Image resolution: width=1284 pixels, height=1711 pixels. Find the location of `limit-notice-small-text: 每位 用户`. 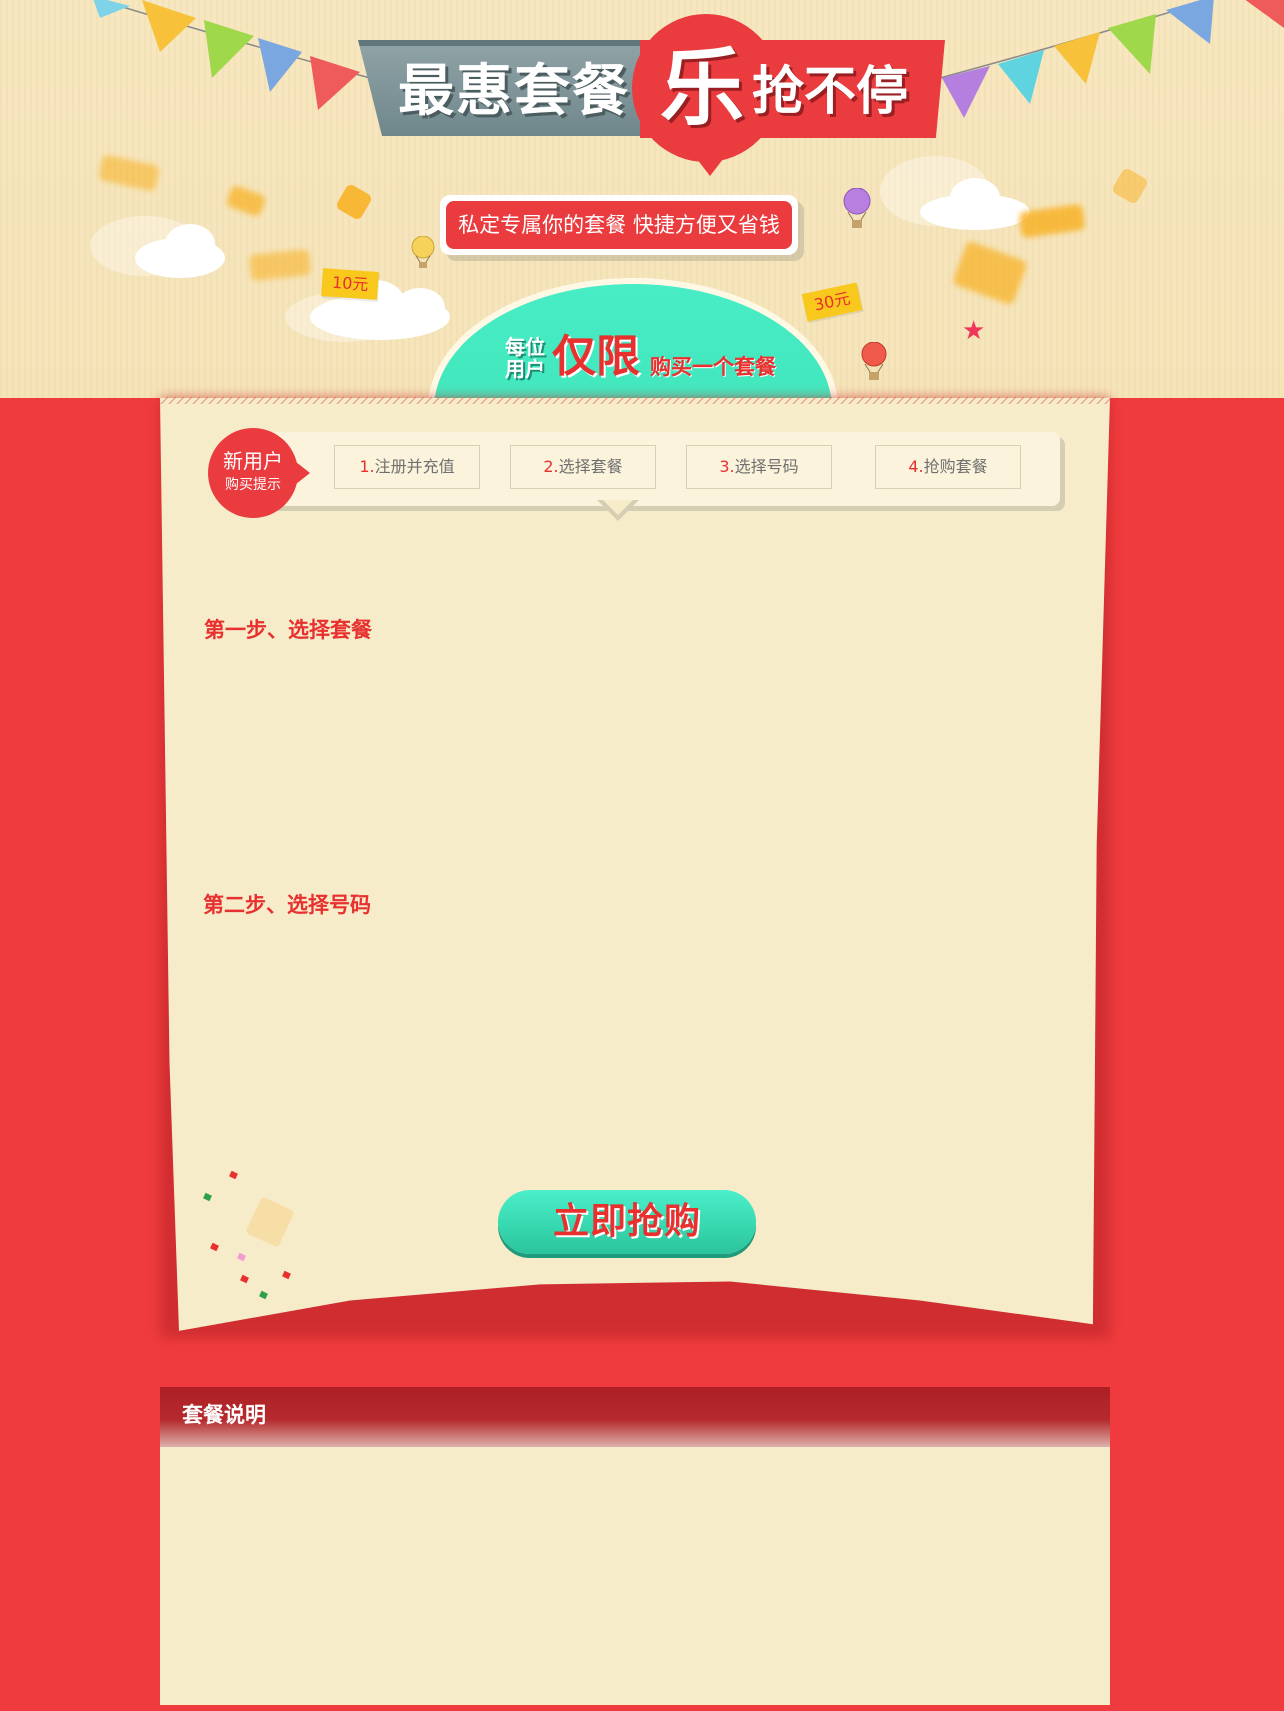

limit-notice-small-text: 每位 用户 is located at coordinates (525, 358).